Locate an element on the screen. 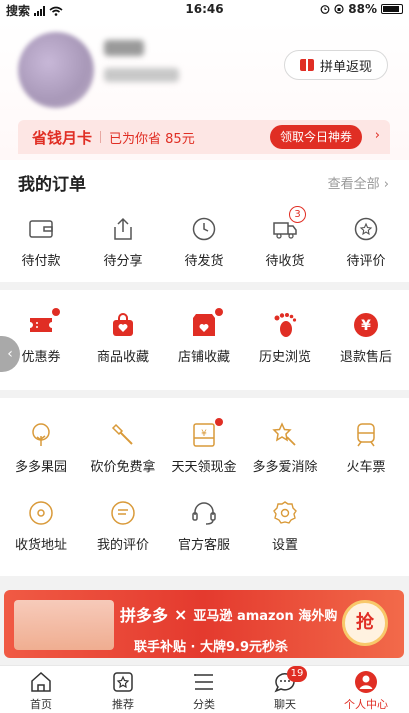  service-daily-cash: ¥ 天天领现金 is located at coordinates (204, 446).